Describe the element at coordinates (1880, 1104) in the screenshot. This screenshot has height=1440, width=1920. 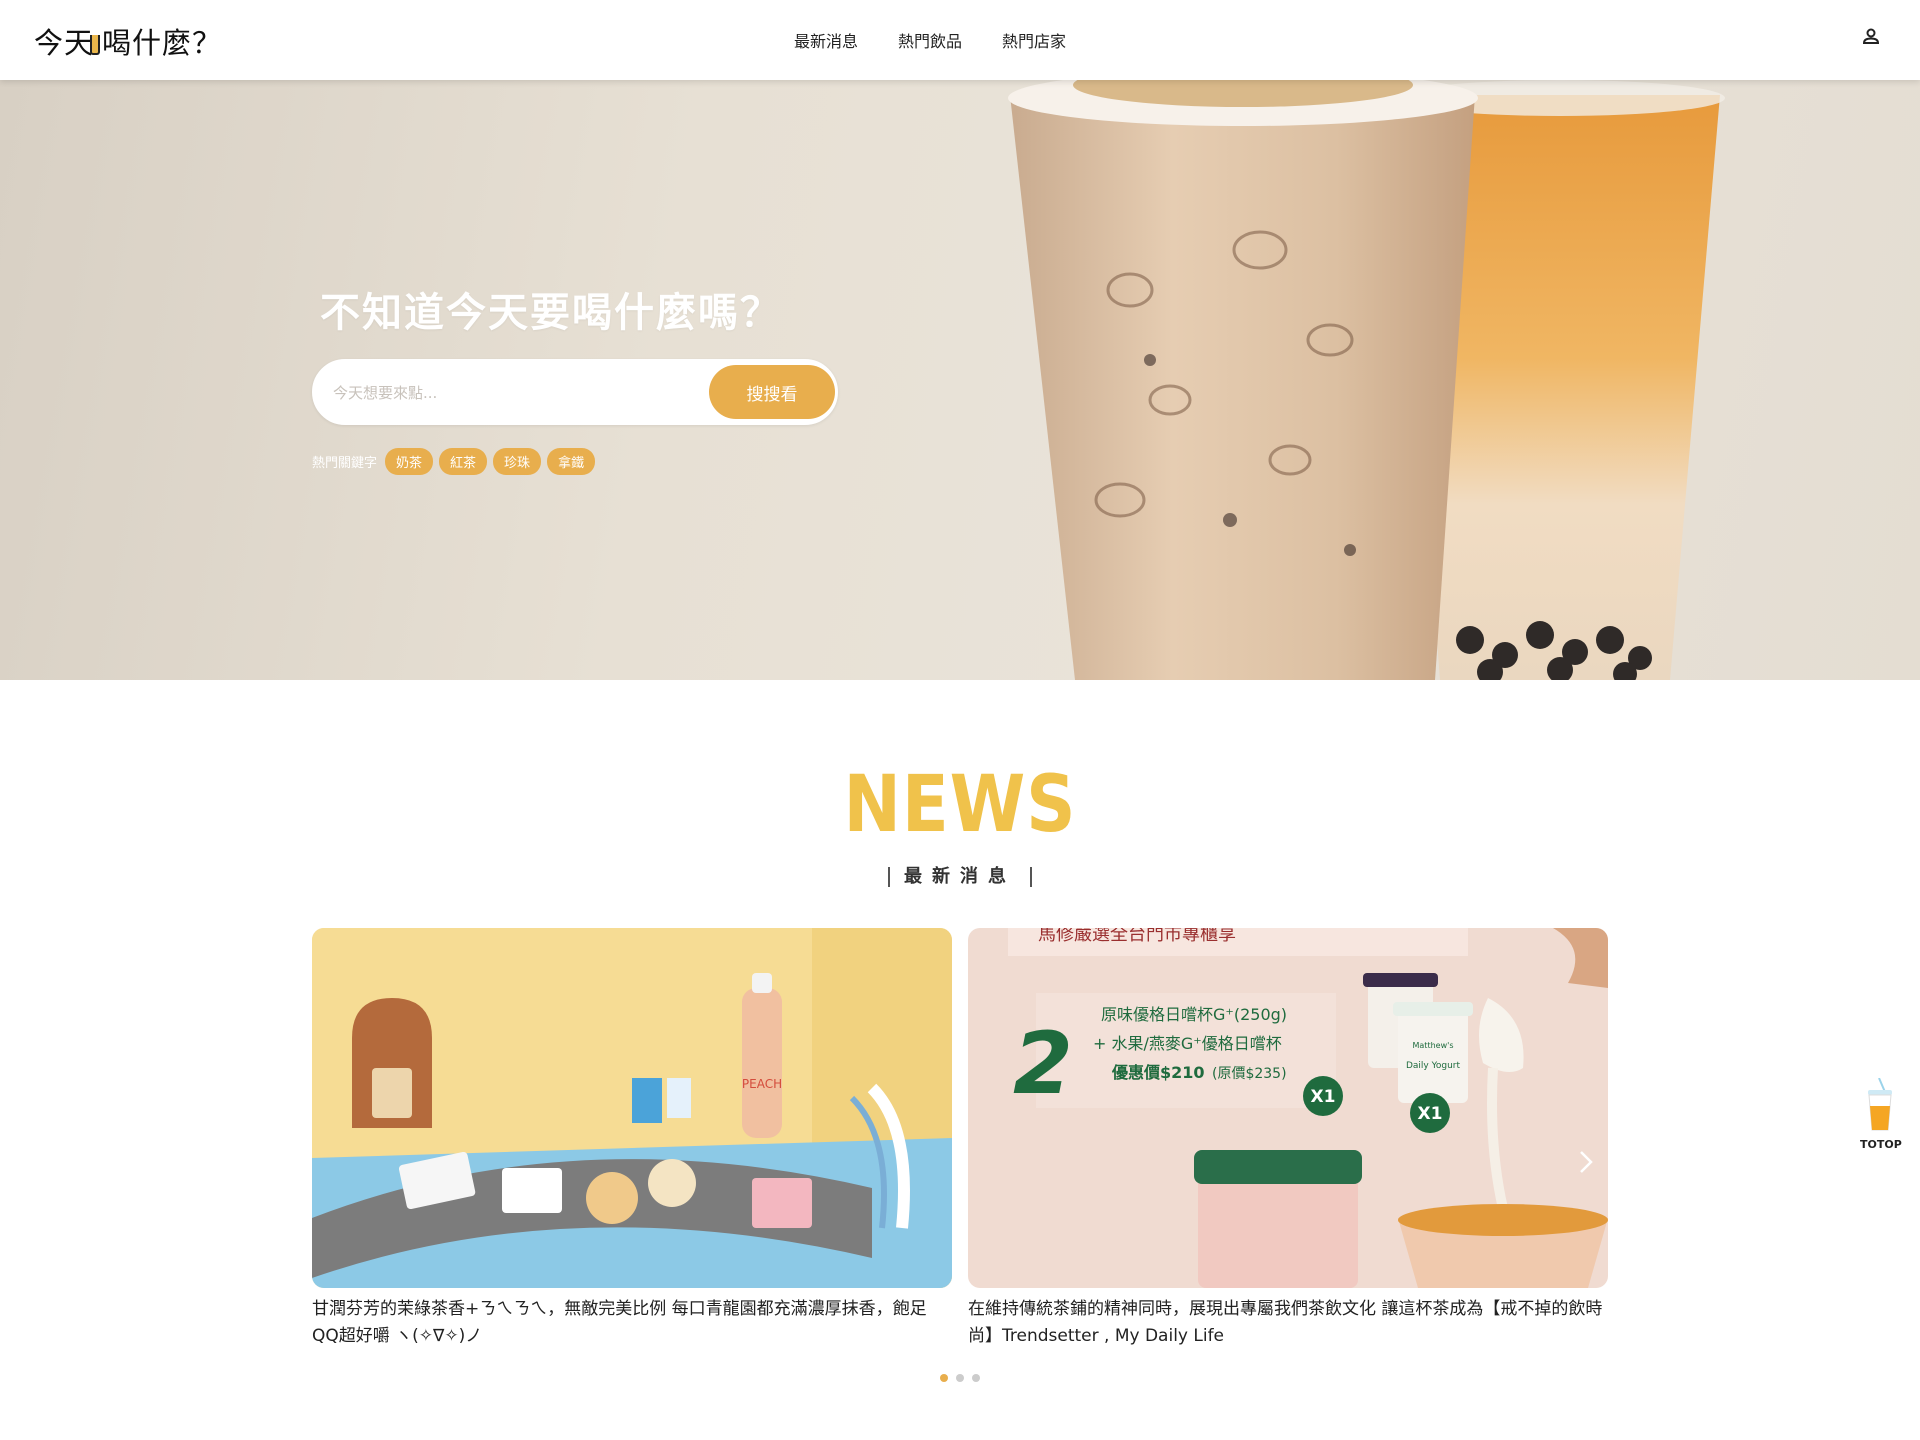
I see `drink-cup-icon` at that location.